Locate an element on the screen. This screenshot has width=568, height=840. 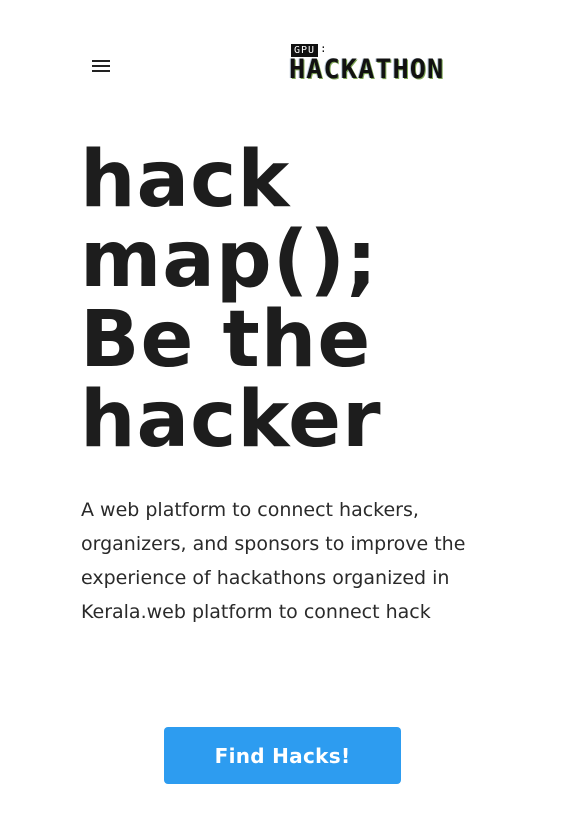
headline-line: map(); is located at coordinates (229, 260).